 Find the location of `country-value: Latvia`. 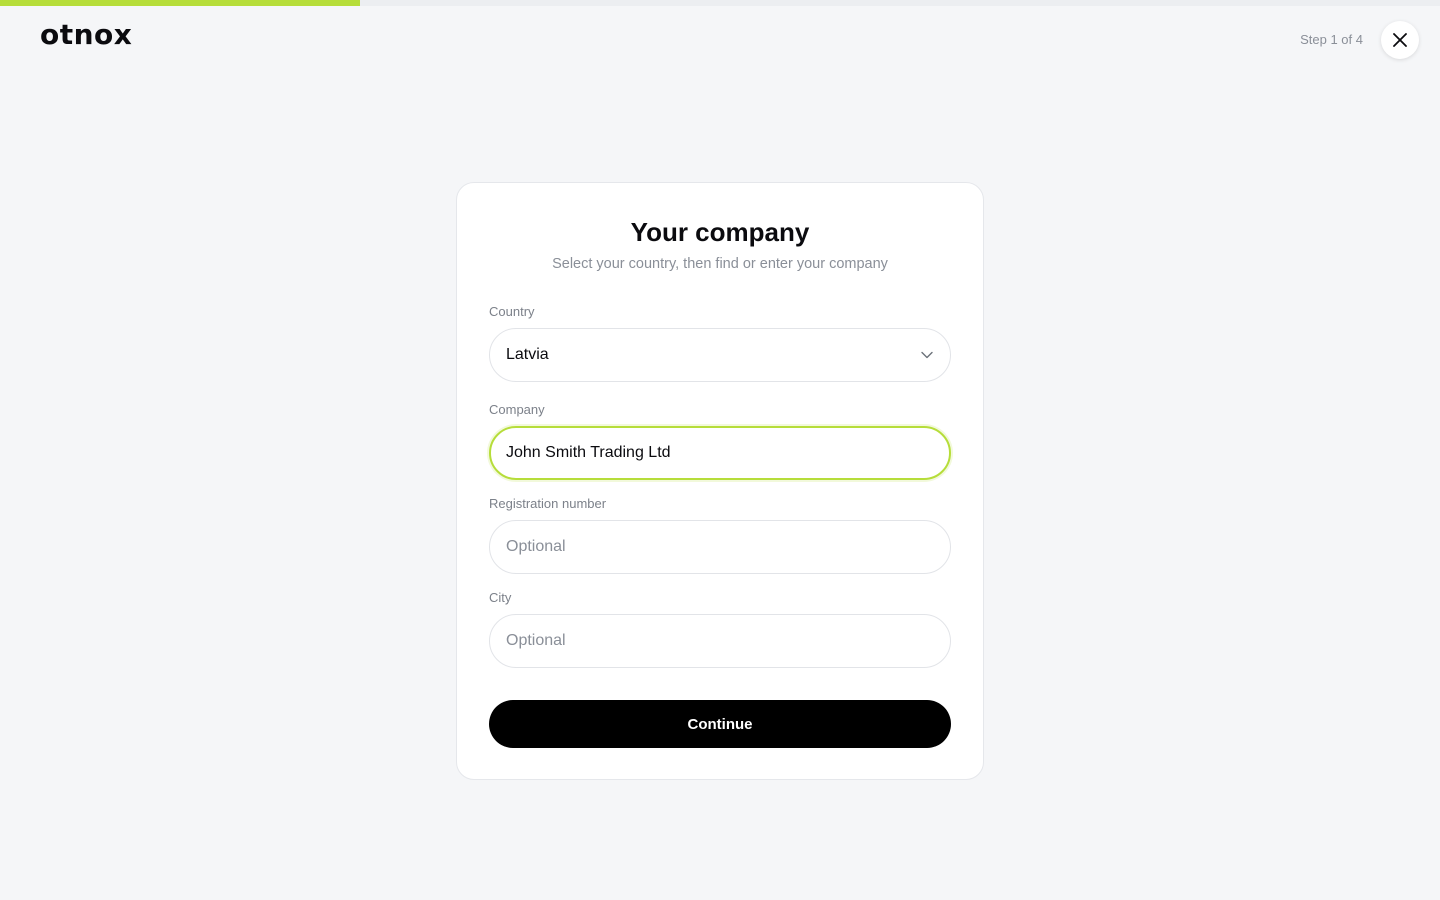

country-value: Latvia is located at coordinates (527, 354).